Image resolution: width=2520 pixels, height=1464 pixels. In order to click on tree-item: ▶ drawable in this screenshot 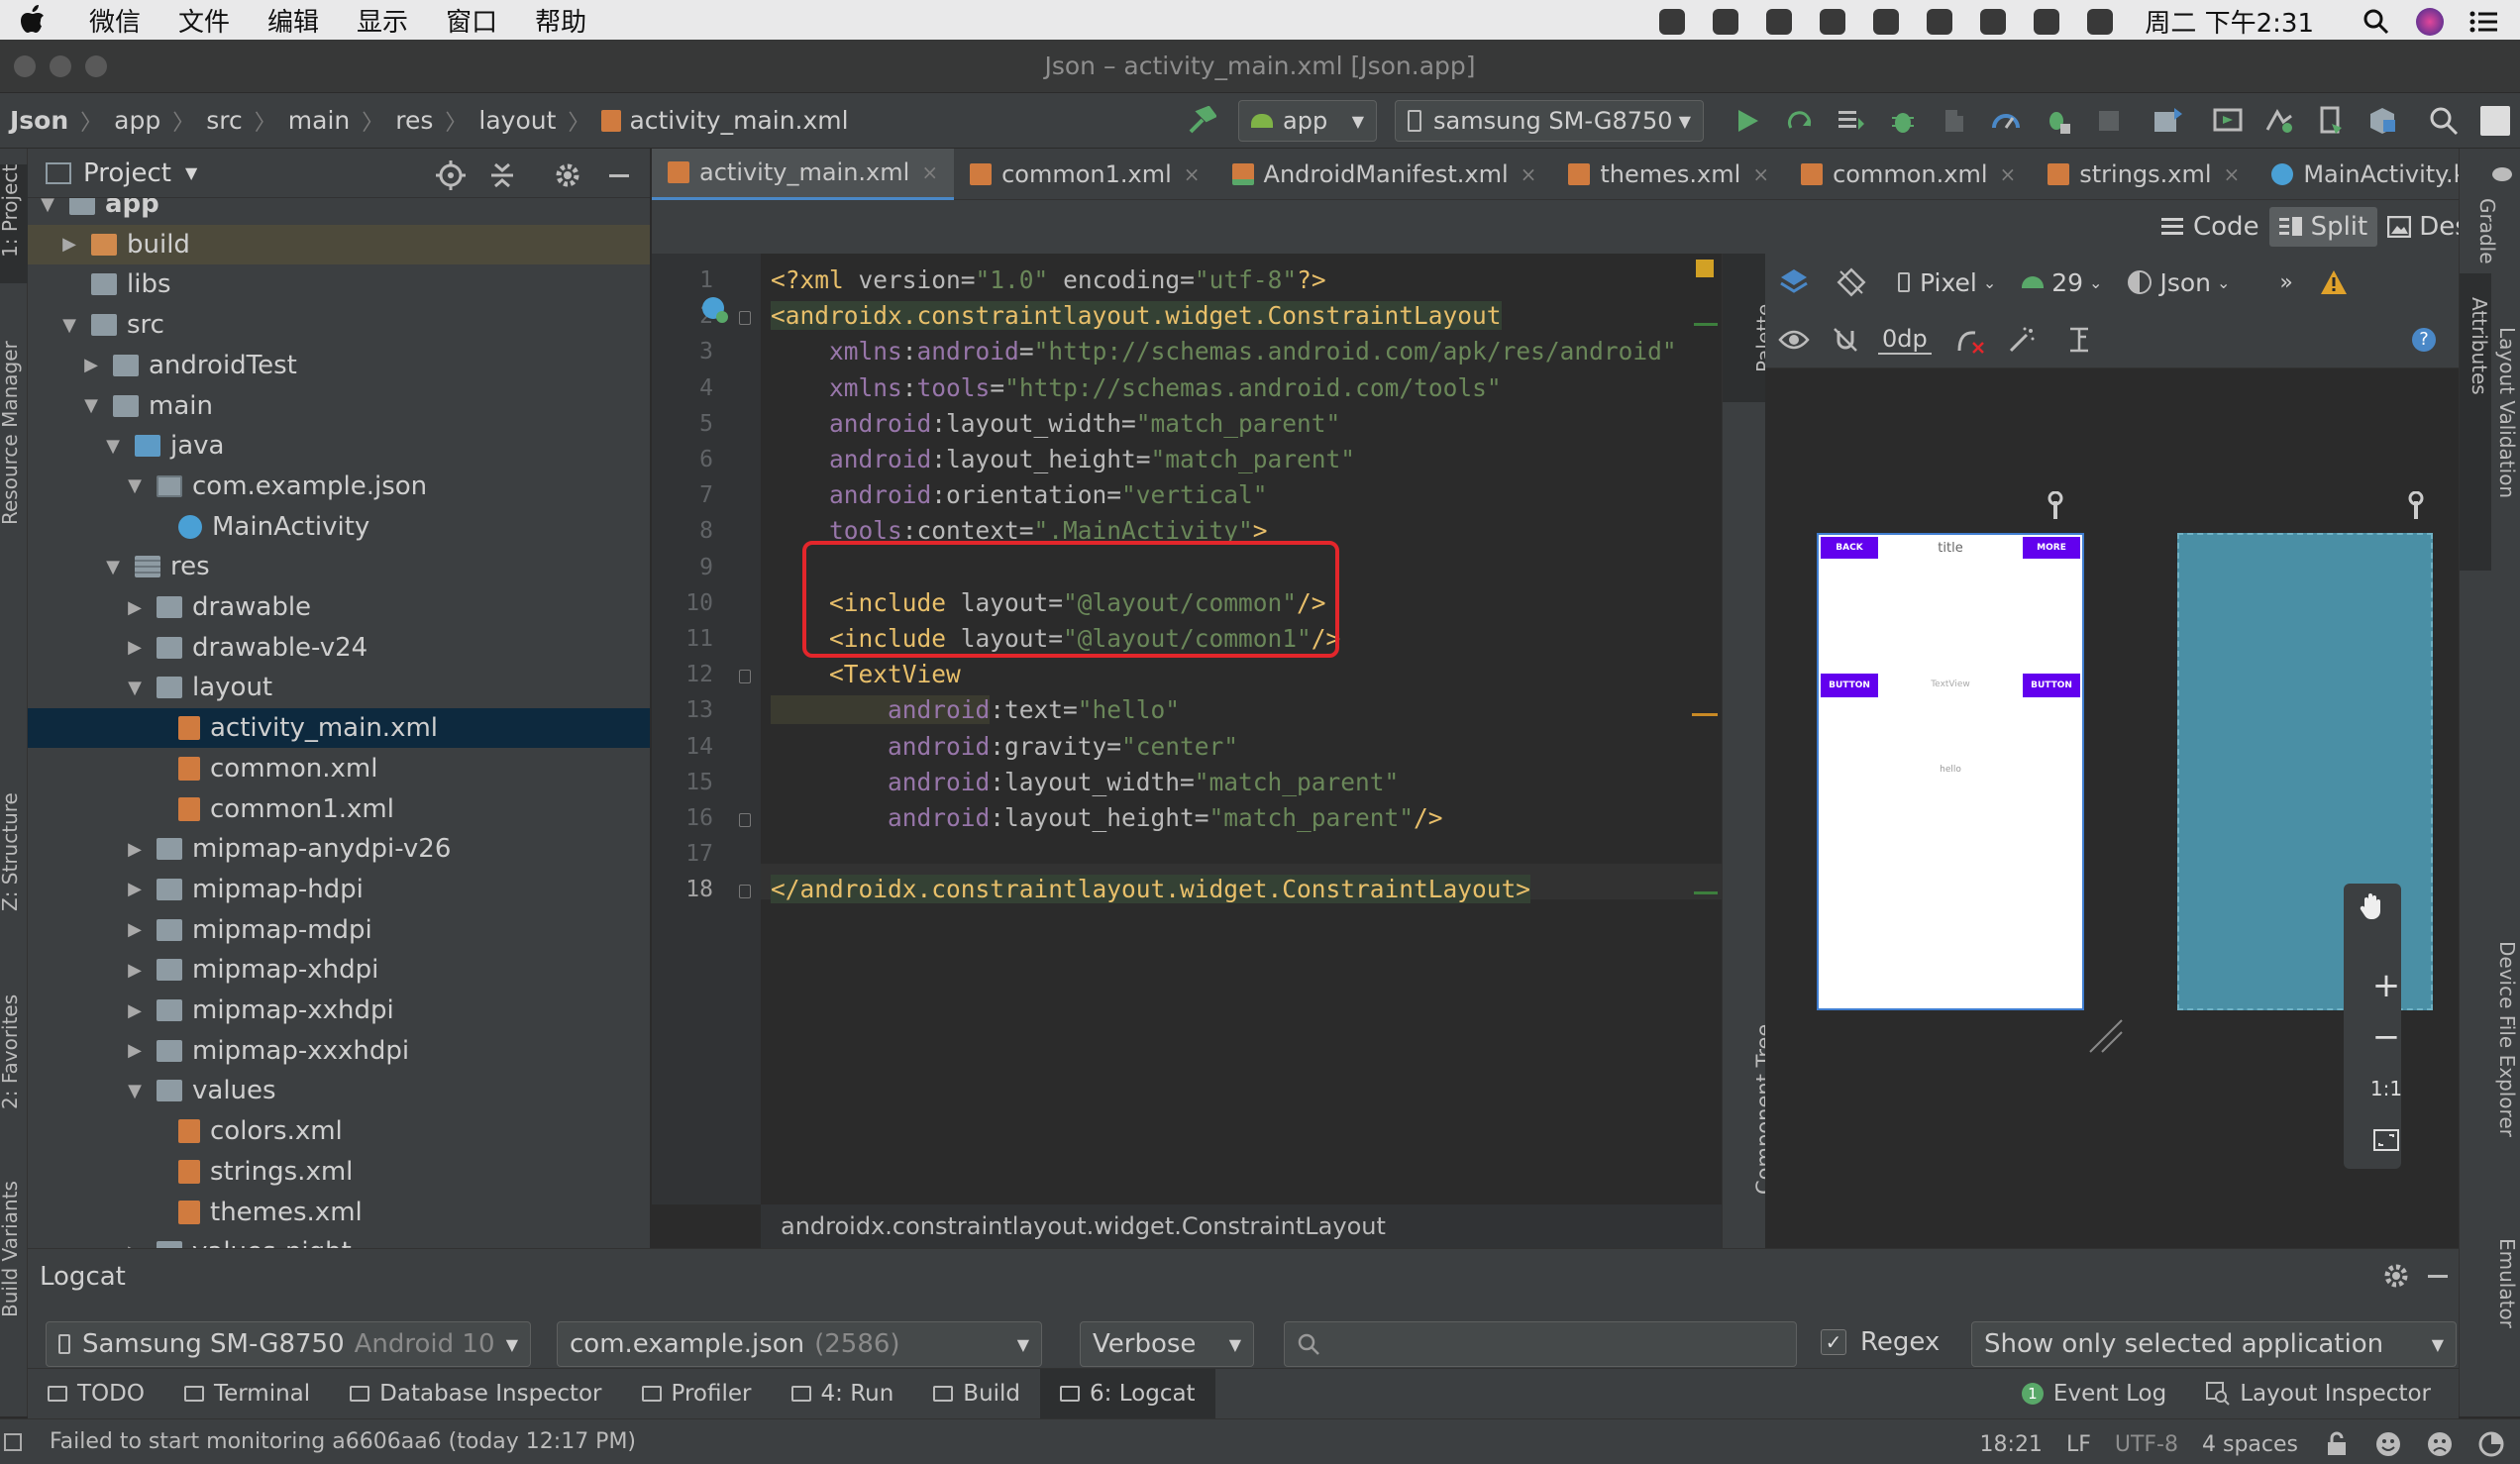, I will do `click(339, 607)`.